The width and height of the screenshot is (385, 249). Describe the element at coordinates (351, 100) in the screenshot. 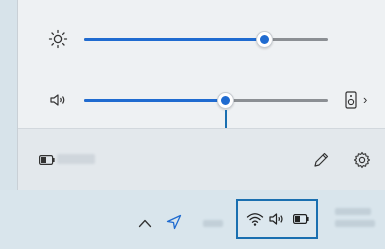

I see `speaker-device-icon` at that location.